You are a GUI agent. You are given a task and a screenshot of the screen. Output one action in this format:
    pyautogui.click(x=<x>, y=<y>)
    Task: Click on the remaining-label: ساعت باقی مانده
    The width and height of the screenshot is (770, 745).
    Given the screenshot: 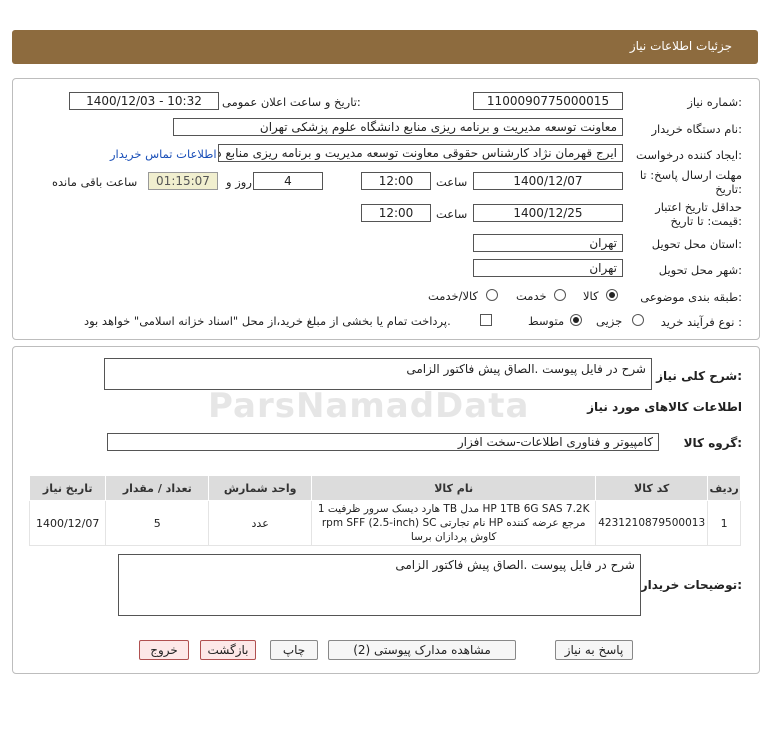 What is the action you would take?
    pyautogui.click(x=95, y=182)
    